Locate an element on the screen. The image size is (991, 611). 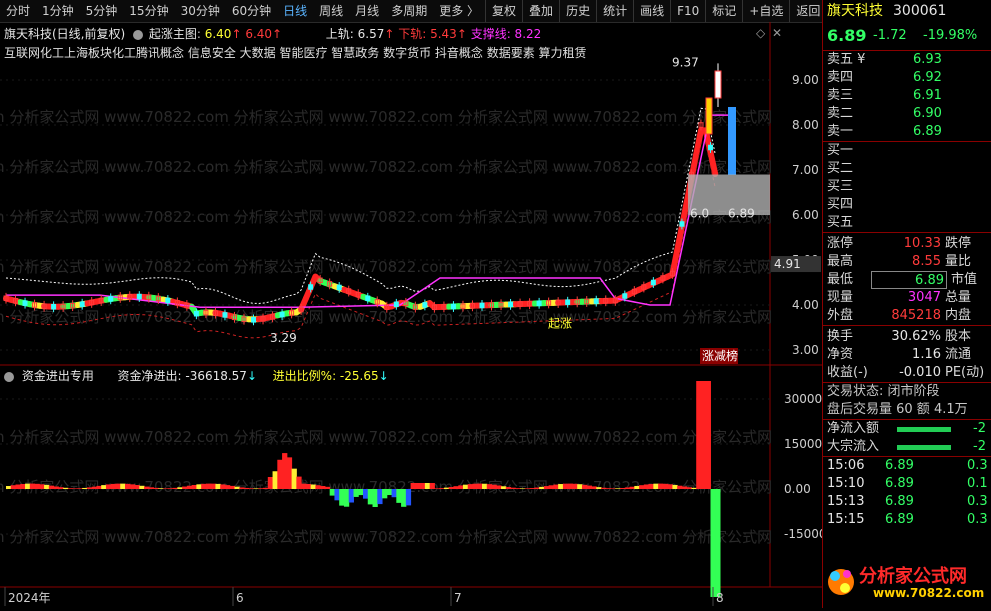
bid-row: 买二 is located at coordinates (909, 169).